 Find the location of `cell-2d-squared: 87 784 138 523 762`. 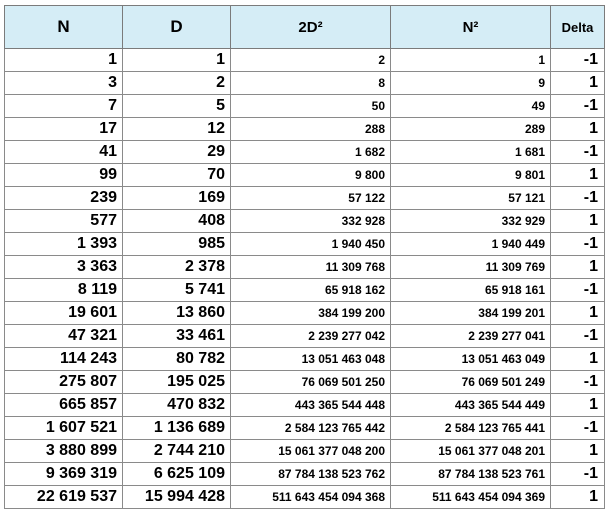

cell-2d-squared: 87 784 138 523 762 is located at coordinates (310, 474).